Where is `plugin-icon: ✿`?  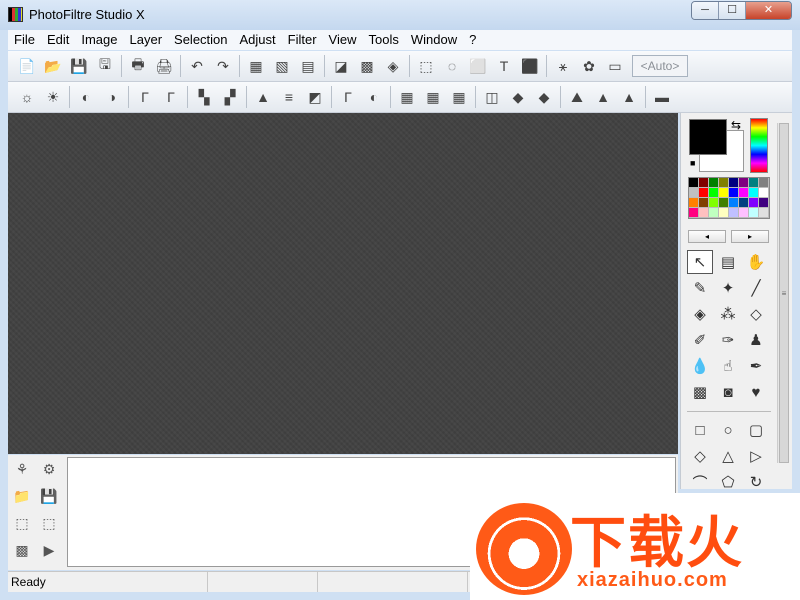
plugin-icon: ✿ is located at coordinates (589, 66).